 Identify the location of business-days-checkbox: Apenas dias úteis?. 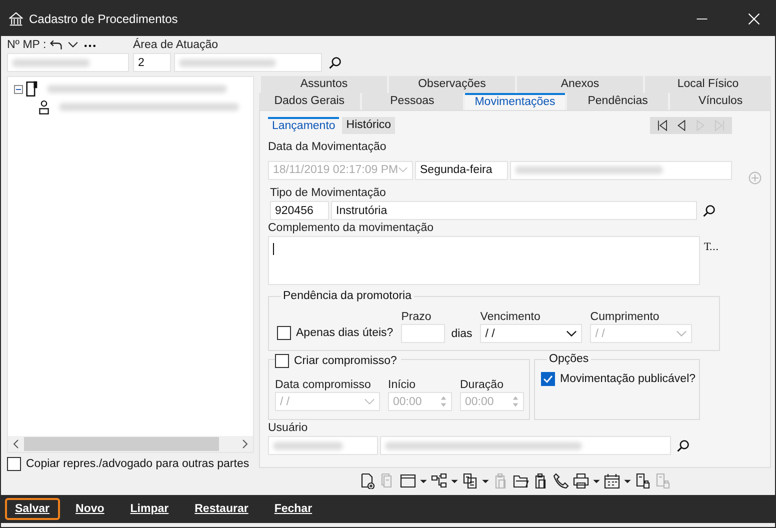
(335, 333).